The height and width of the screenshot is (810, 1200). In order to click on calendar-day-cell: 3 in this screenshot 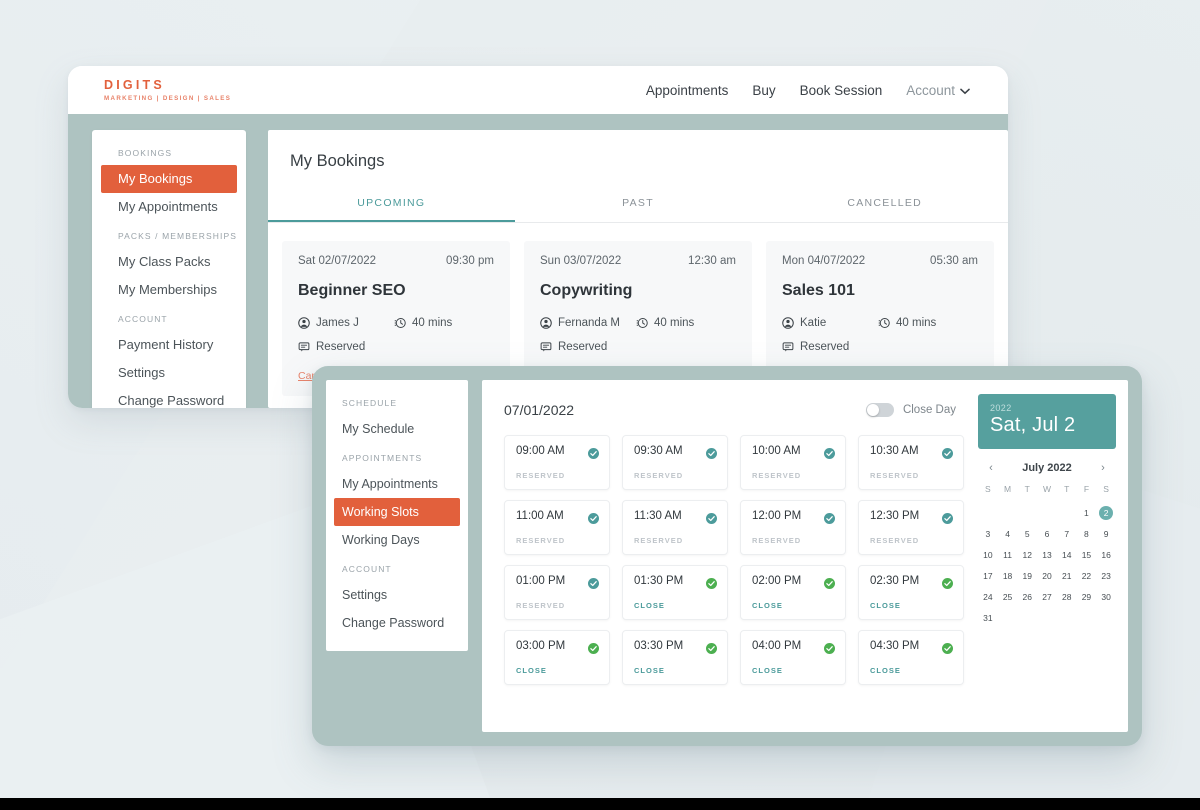, I will do `click(988, 534)`.